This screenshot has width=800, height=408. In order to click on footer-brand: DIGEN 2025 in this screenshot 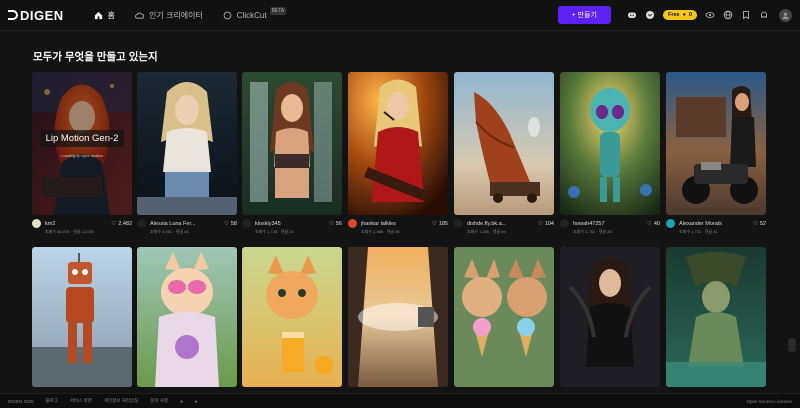, I will do `click(21, 401)`.